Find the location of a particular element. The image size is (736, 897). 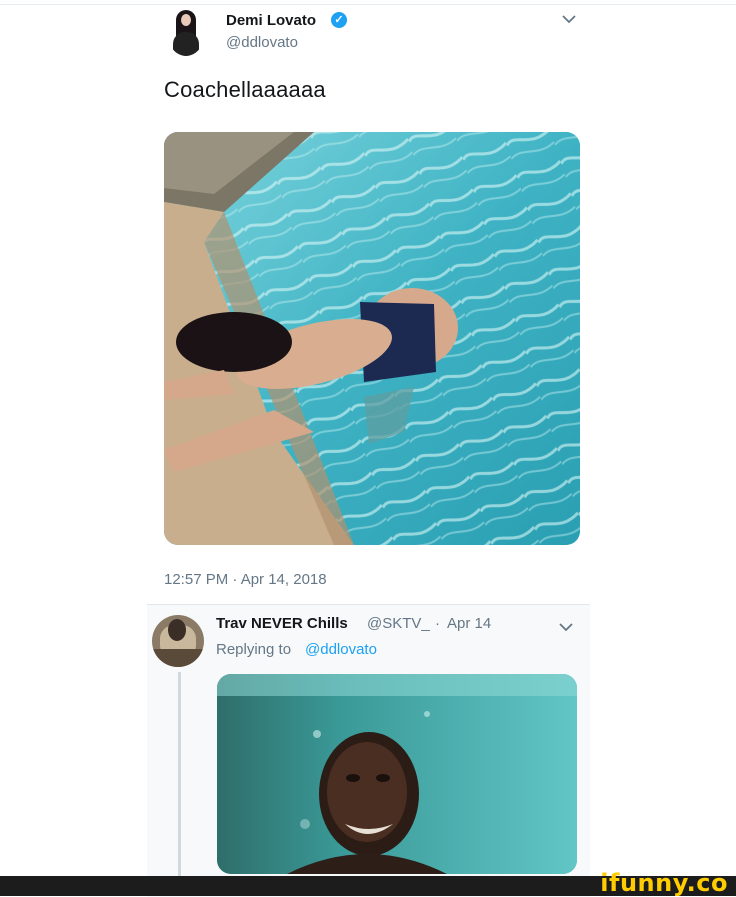

tweet-text: Coachellaaaaaa is located at coordinates (245, 89).